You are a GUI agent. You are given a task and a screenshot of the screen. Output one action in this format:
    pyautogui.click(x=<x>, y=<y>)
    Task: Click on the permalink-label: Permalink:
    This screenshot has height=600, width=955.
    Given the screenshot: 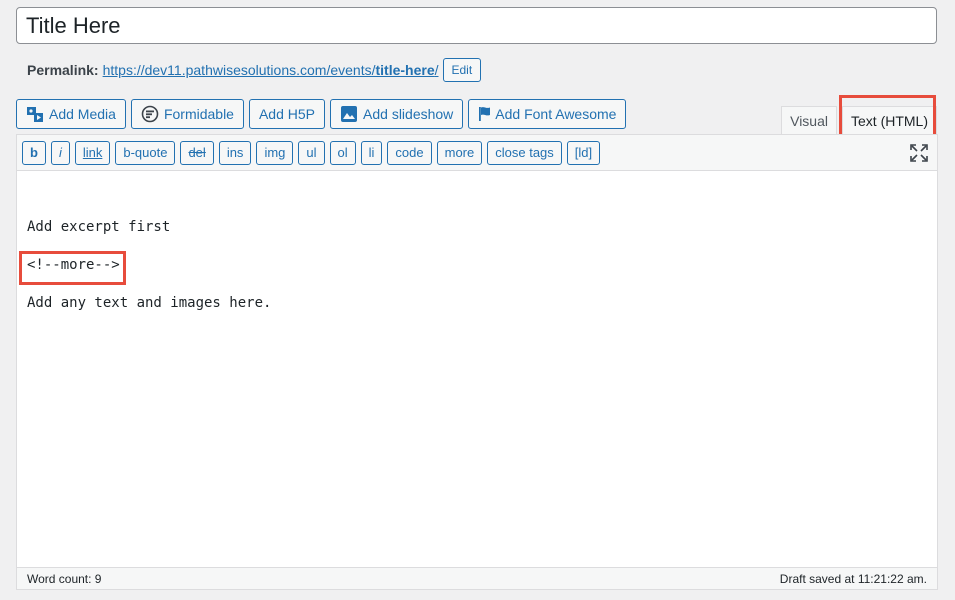 What is the action you would take?
    pyautogui.click(x=63, y=70)
    